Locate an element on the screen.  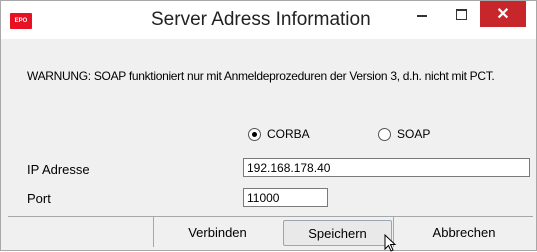
cancel-button: Abbrechen is located at coordinates (463, 232).